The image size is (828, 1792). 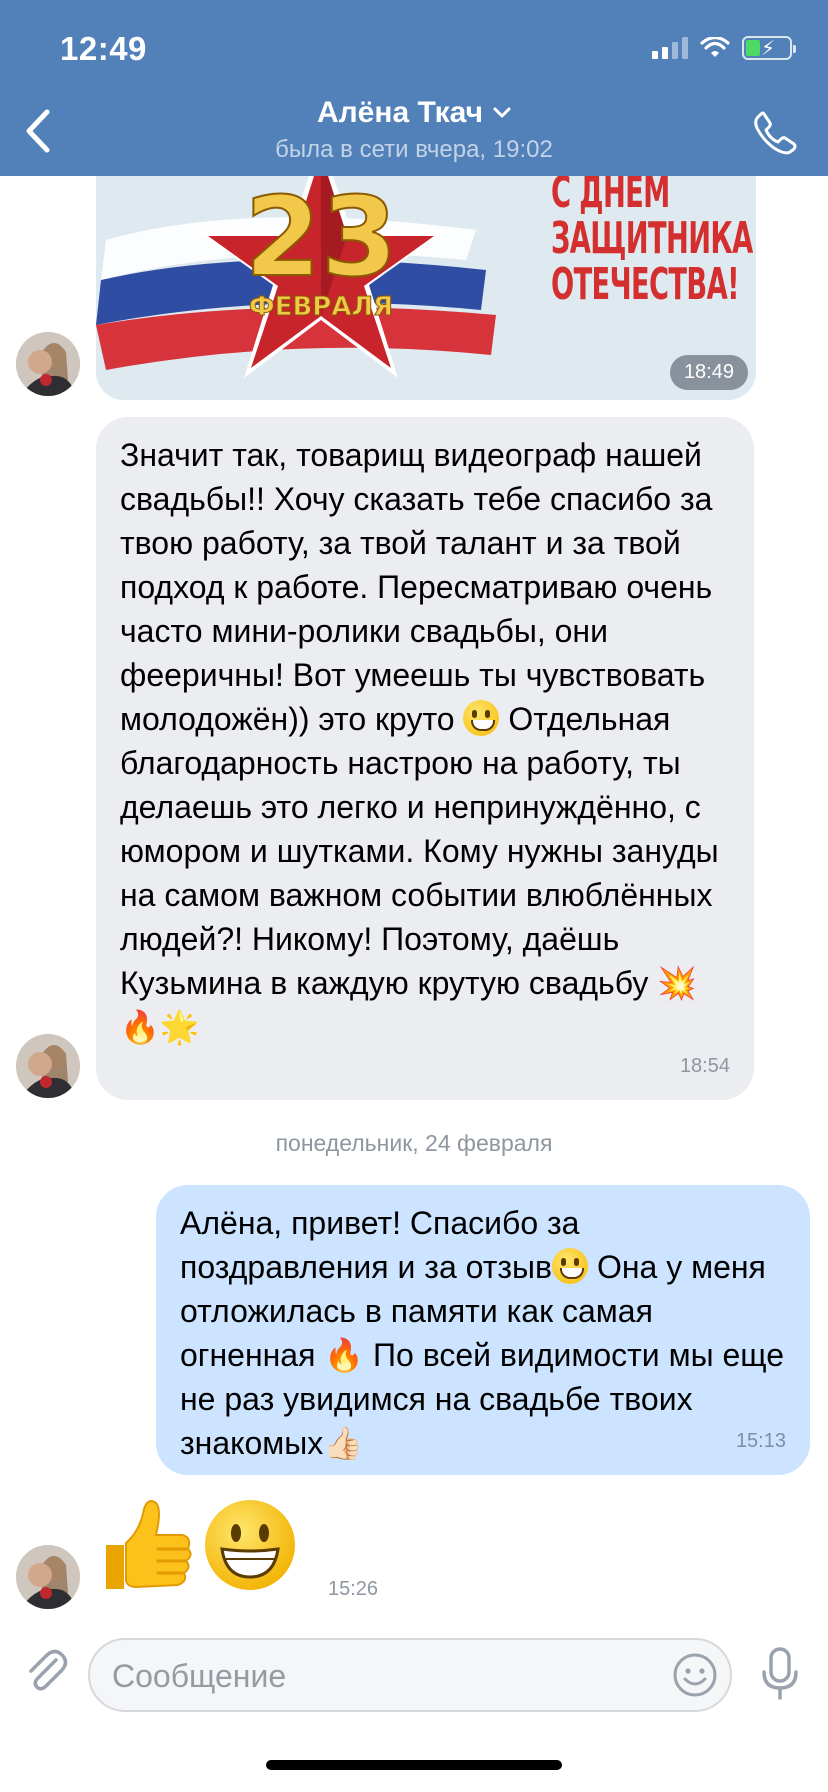 I want to click on fire-emoji: 🔥, so click(x=344, y=1355).